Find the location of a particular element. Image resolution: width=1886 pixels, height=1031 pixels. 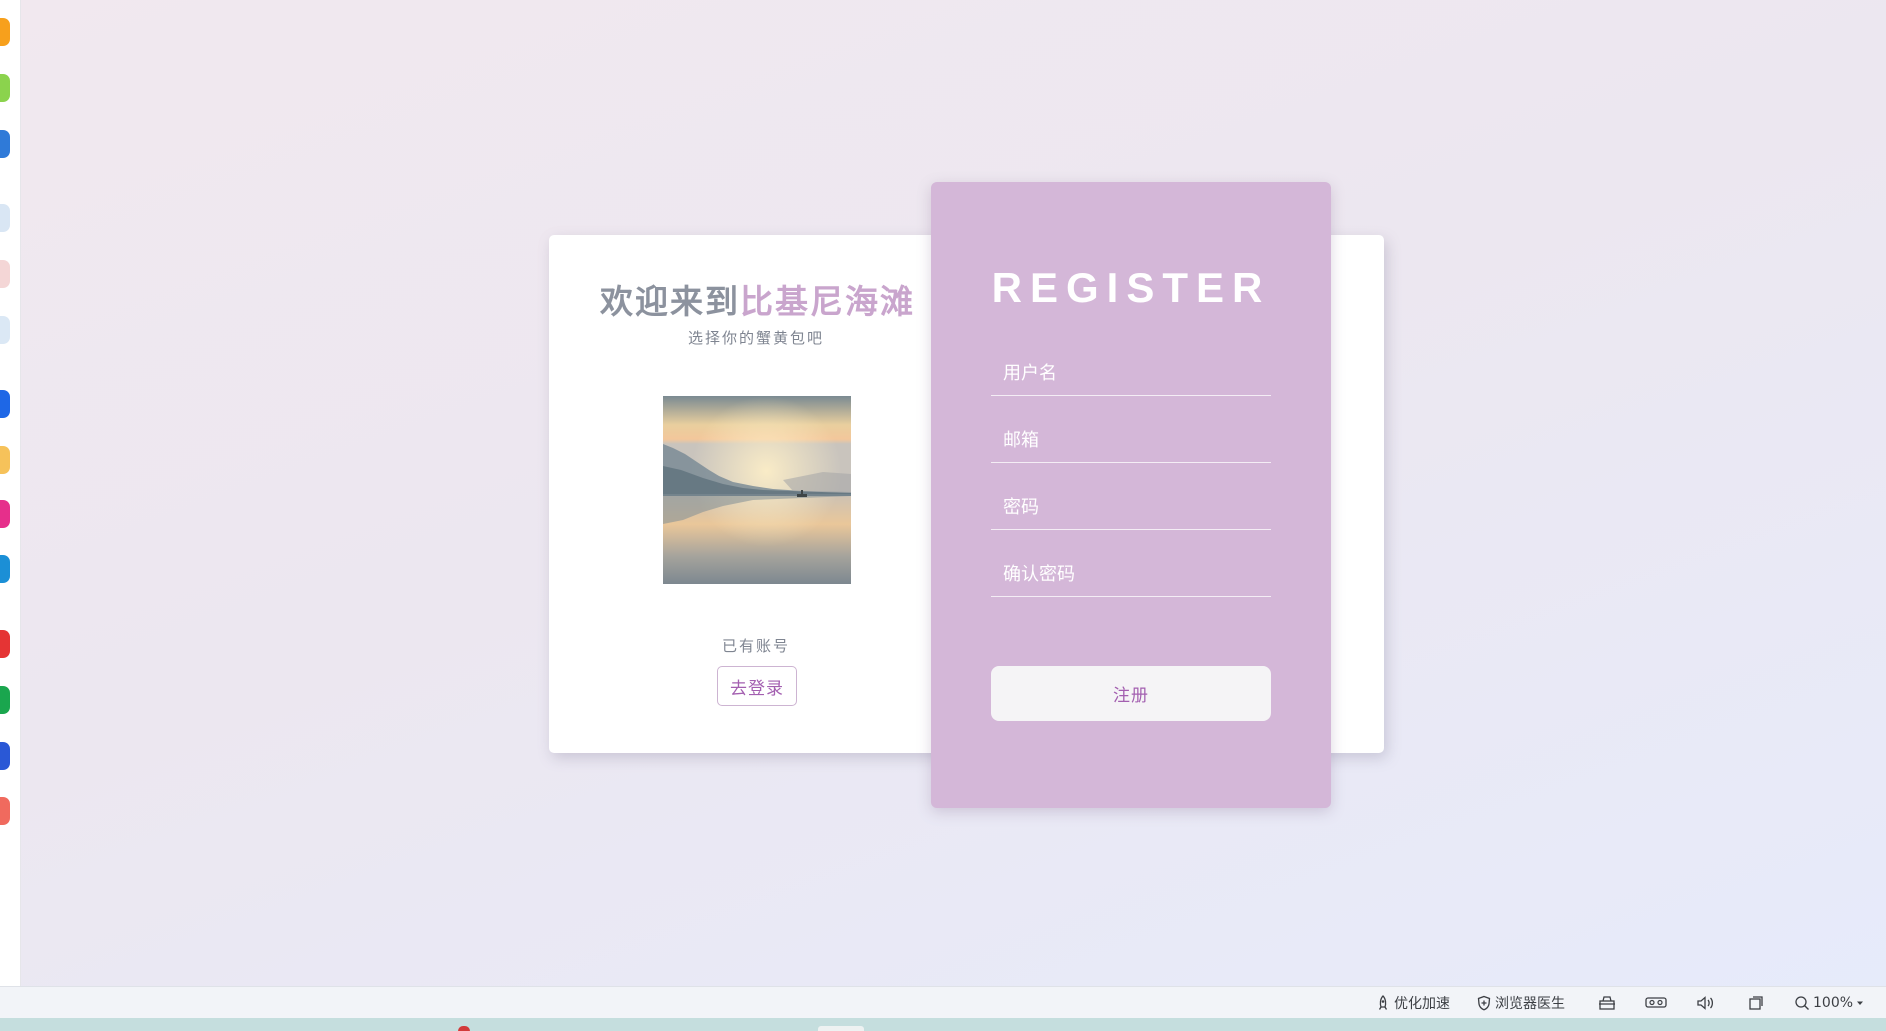

lake-landscape-image is located at coordinates (757, 490).